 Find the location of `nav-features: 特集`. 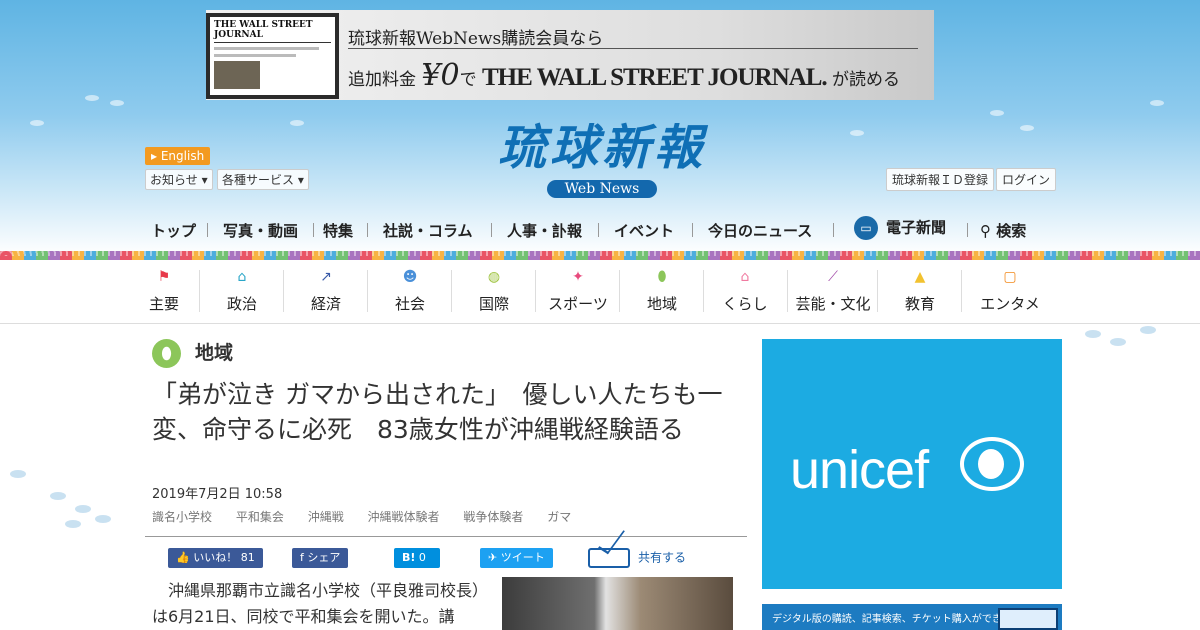

nav-features: 特集 is located at coordinates (338, 230).